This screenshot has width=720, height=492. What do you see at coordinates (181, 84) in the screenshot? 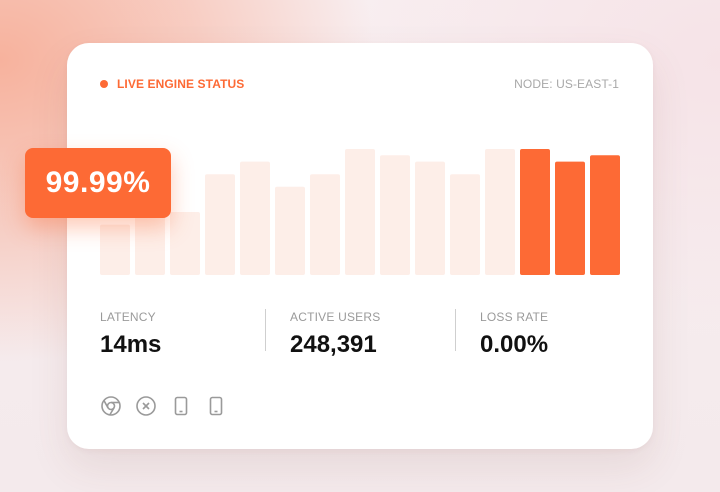
I see `status-title: LIVE ENGINE STATUS` at bounding box center [181, 84].